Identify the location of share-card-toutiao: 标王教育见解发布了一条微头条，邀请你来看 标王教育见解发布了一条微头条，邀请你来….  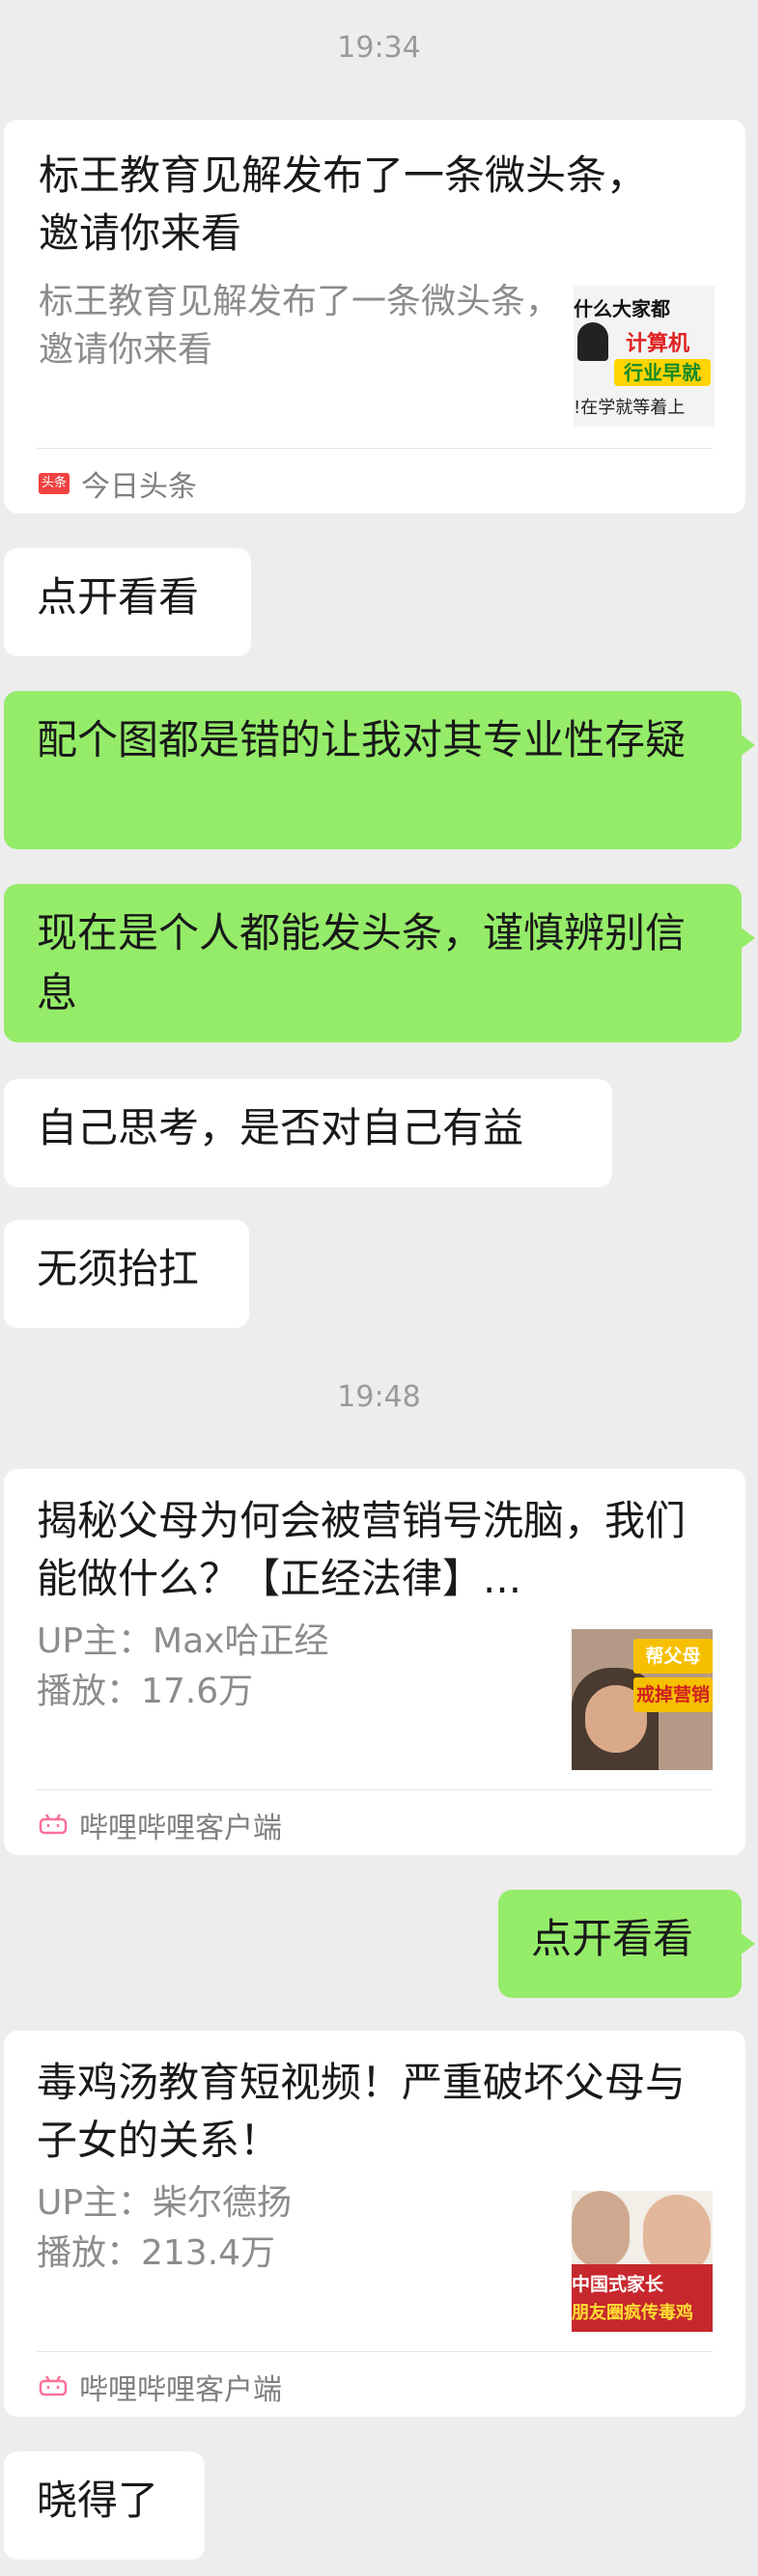
(374, 316).